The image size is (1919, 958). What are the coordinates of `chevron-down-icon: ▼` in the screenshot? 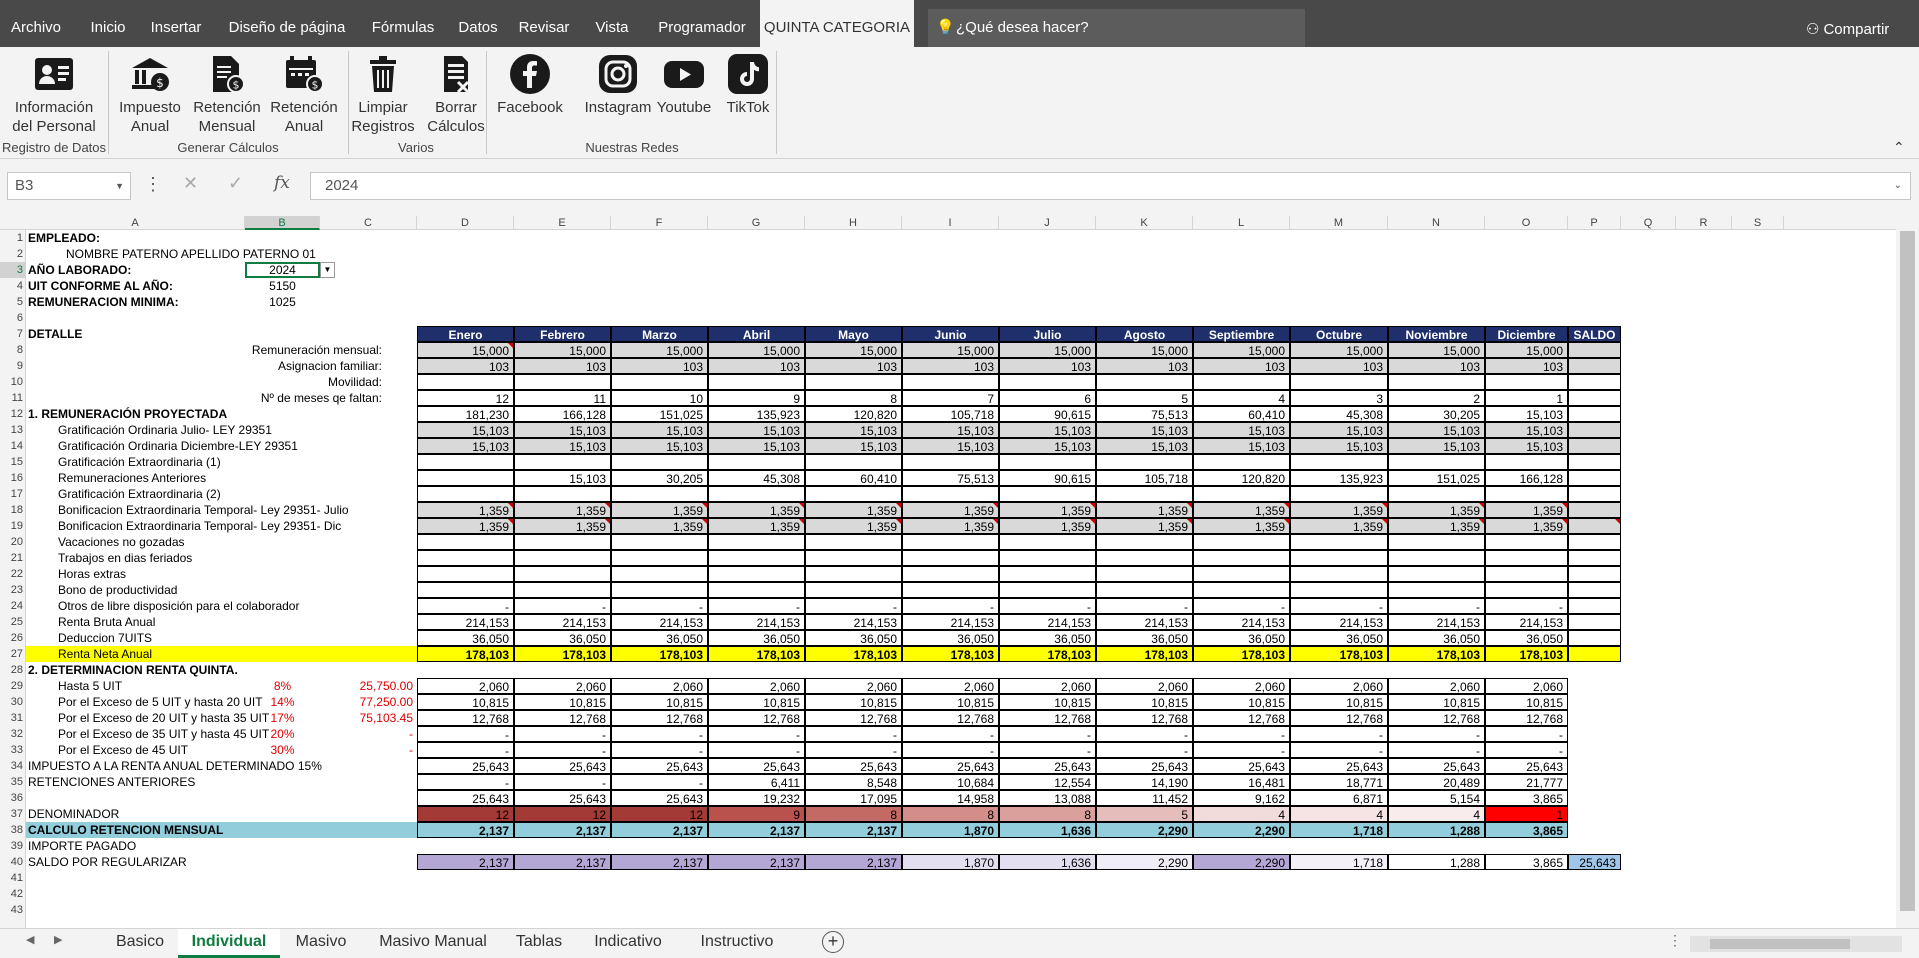 It's located at (119, 186).